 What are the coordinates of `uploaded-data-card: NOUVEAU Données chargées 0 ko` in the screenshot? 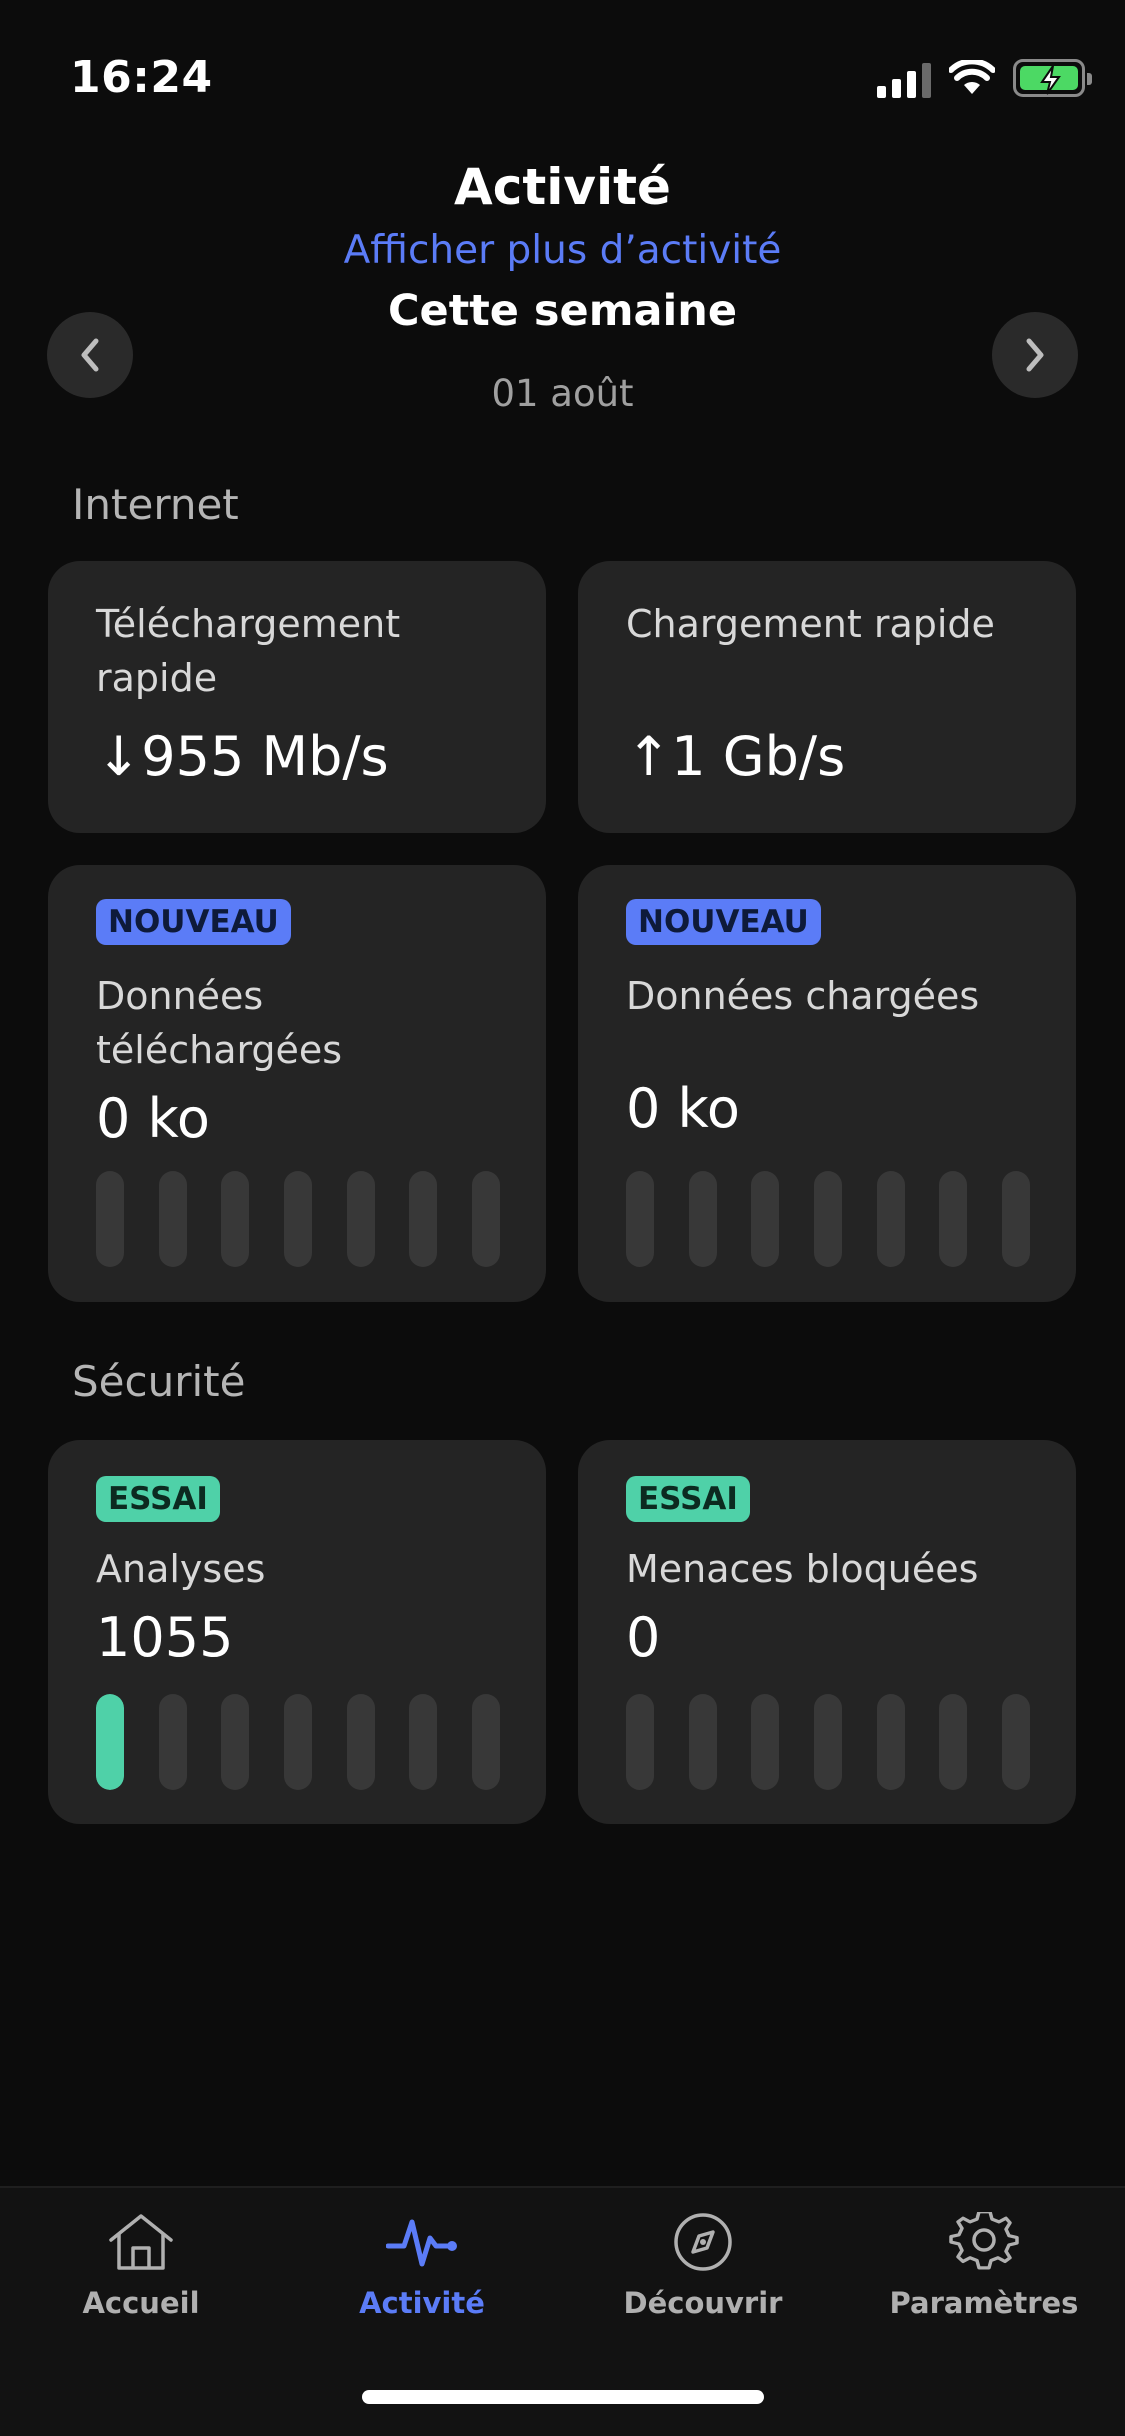 It's located at (827, 1083).